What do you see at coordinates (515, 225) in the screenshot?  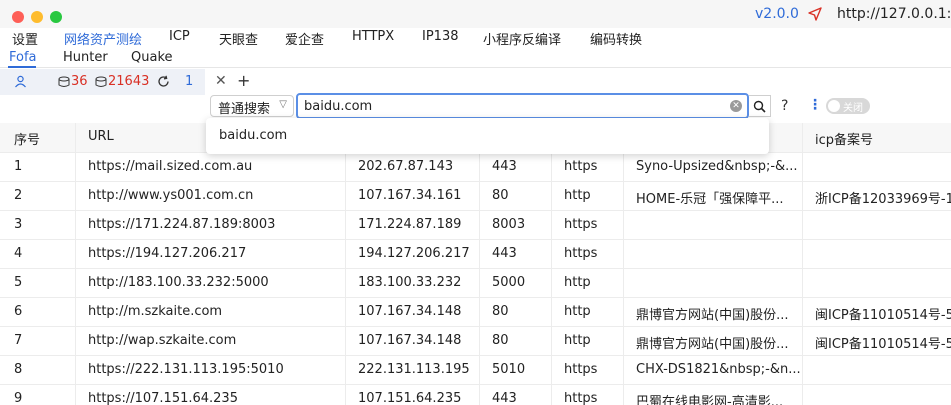 I see `cell-port: 8003` at bounding box center [515, 225].